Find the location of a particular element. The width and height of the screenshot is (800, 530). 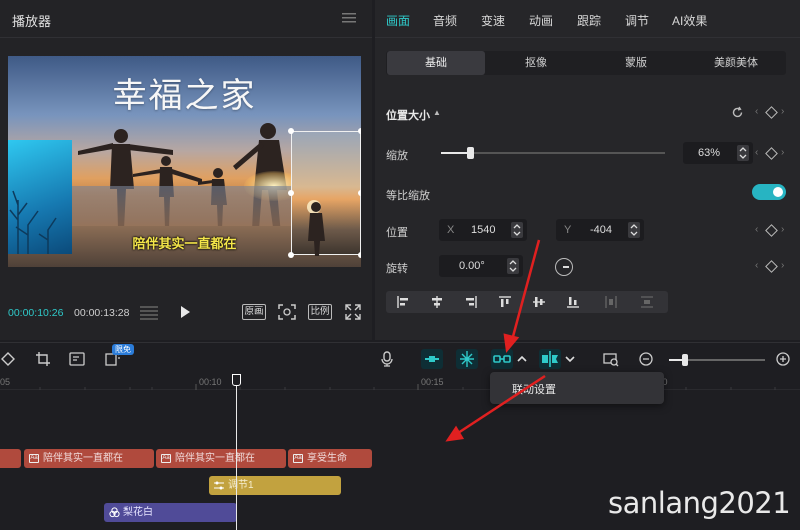

align-left-icon is located at coordinates (403, 302).